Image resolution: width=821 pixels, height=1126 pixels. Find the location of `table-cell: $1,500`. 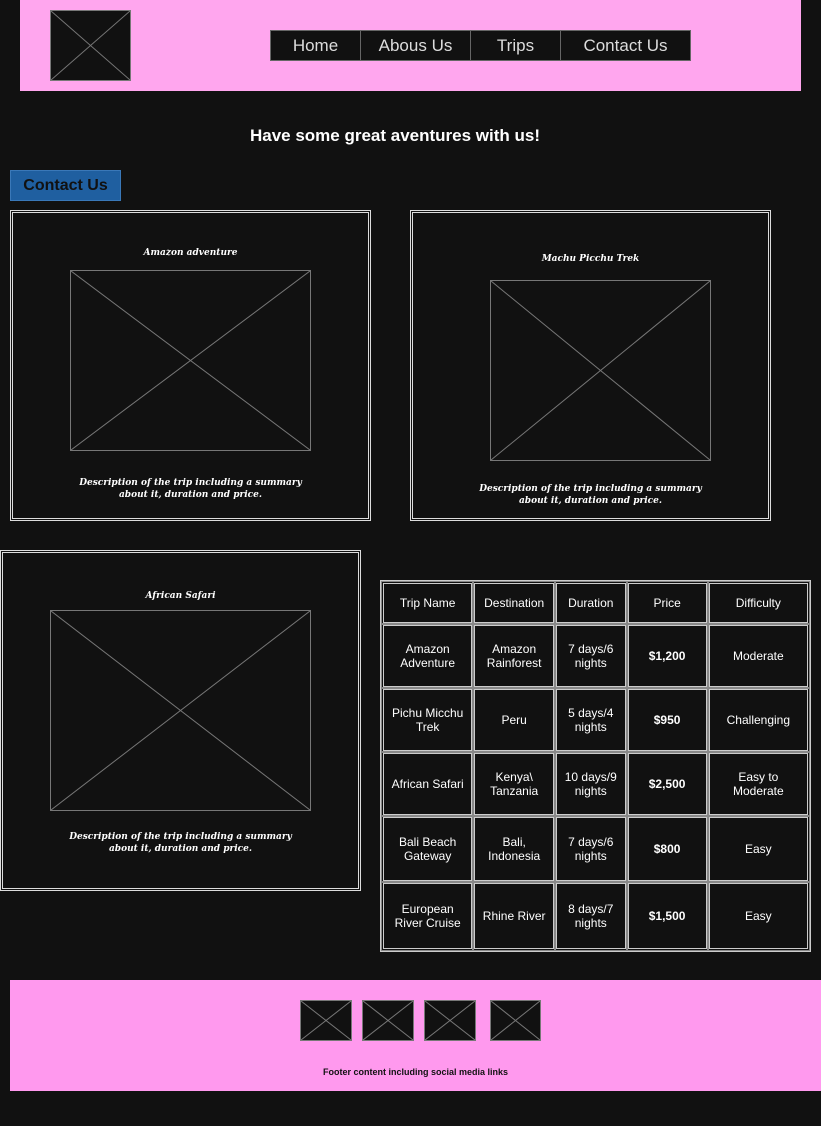

table-cell: $1,500 is located at coordinates (667, 916).